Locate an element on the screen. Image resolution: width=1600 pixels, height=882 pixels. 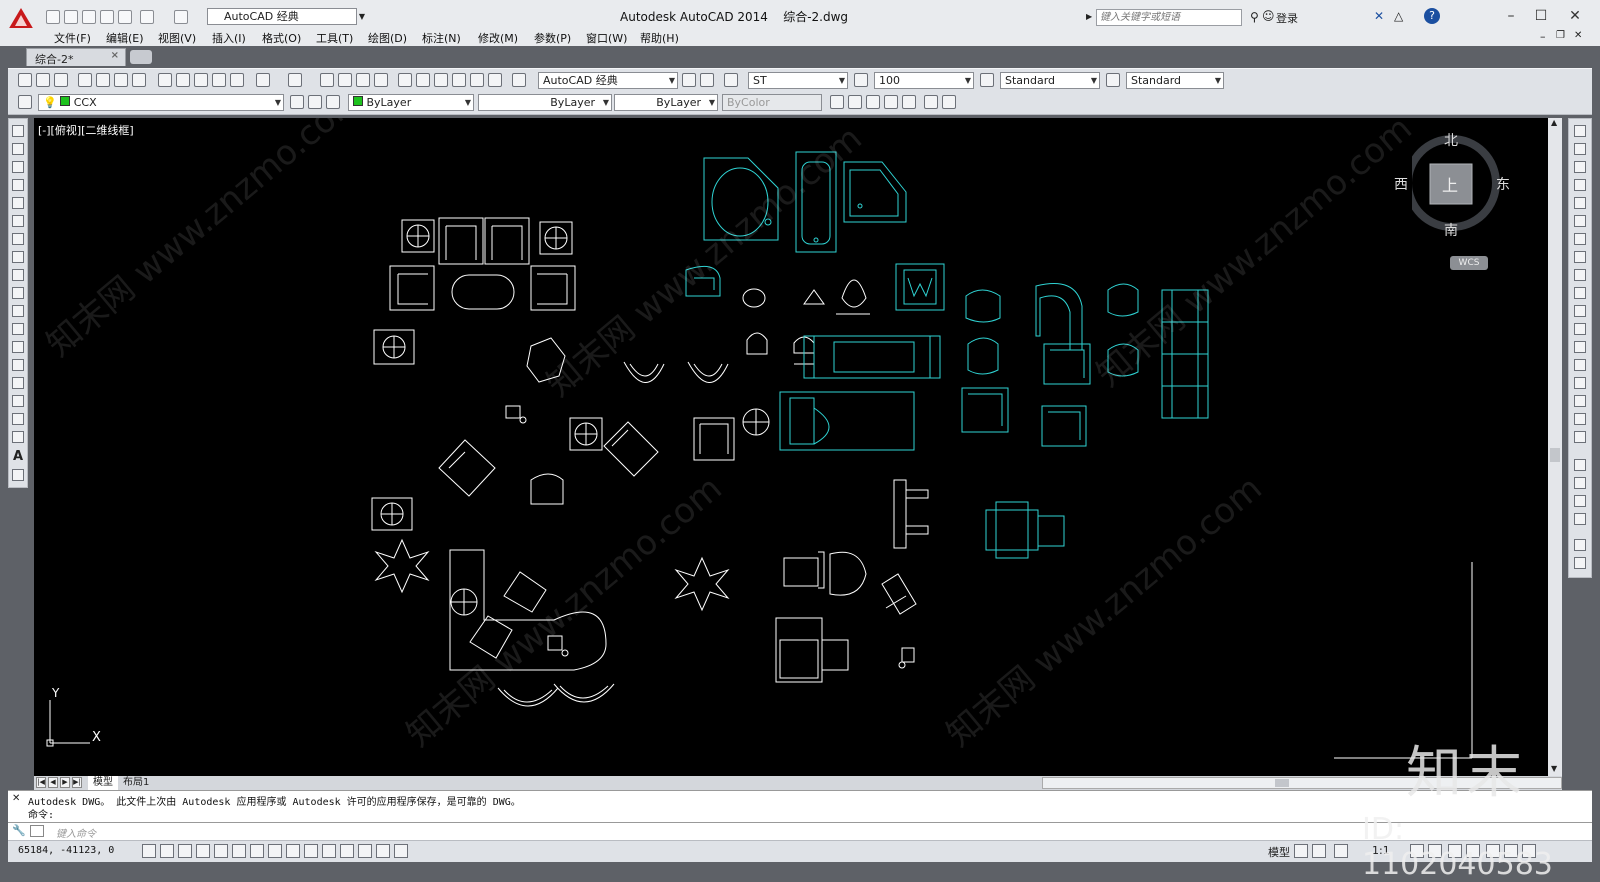
compass-east: 东 is located at coordinates (1503, 184).